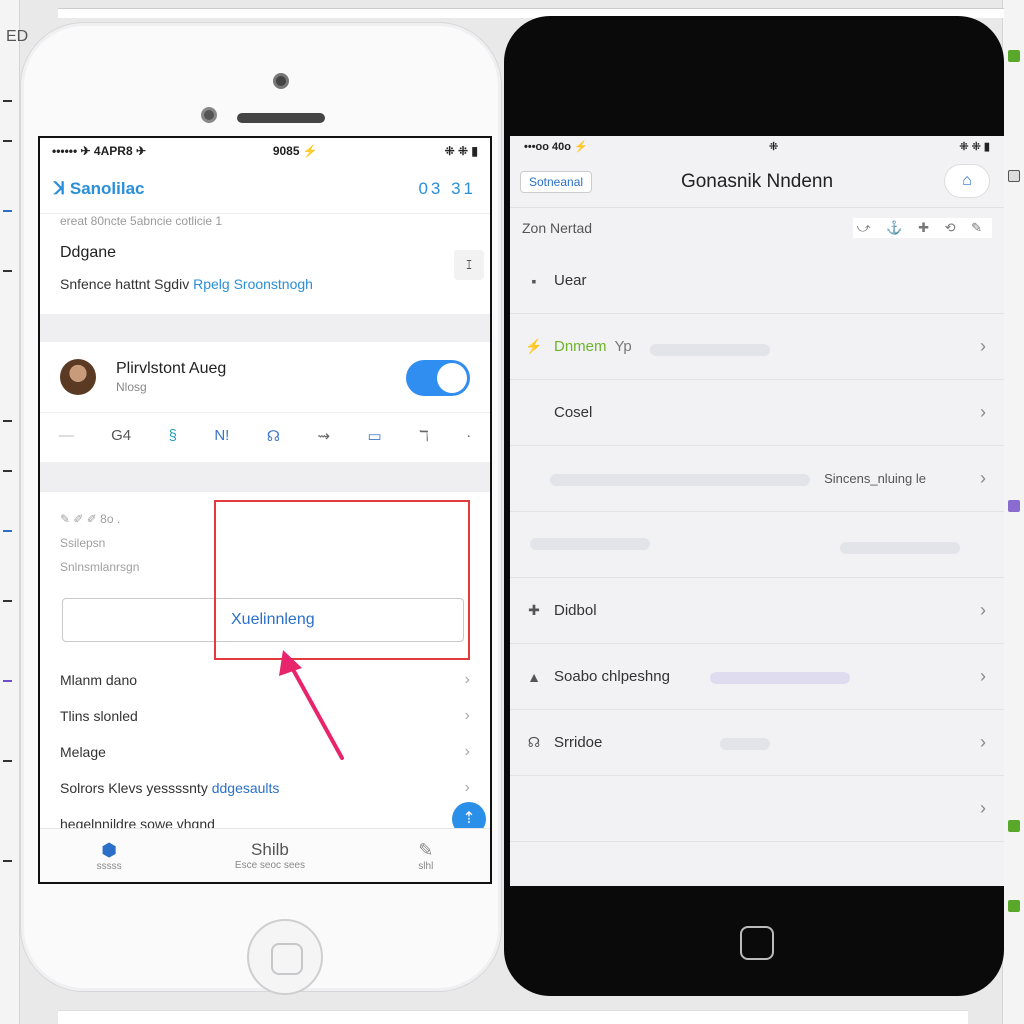 This screenshot has width=1024, height=1024. What do you see at coordinates (131, 387) in the screenshot?
I see `account-subtitle: Nlosg` at bounding box center [131, 387].